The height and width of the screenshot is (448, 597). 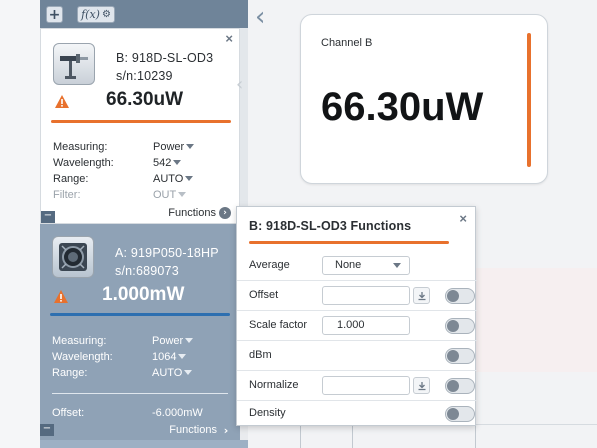 I want to click on density-toggle, so click(x=460, y=414).